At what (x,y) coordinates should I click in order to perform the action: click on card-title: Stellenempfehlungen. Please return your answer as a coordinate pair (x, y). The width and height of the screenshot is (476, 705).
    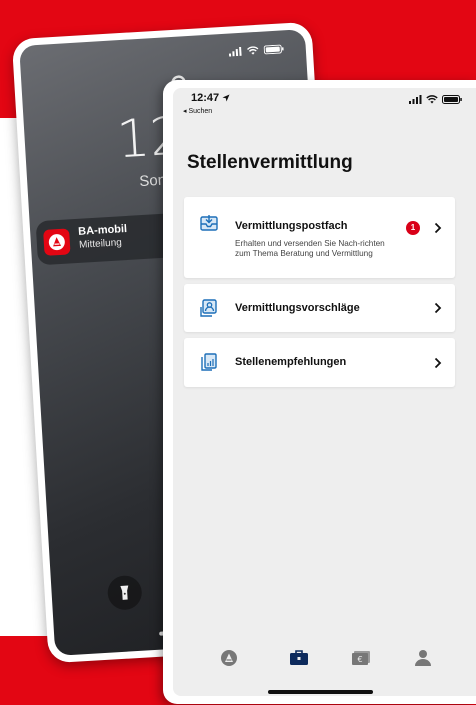
    Looking at the image, I should click on (291, 362).